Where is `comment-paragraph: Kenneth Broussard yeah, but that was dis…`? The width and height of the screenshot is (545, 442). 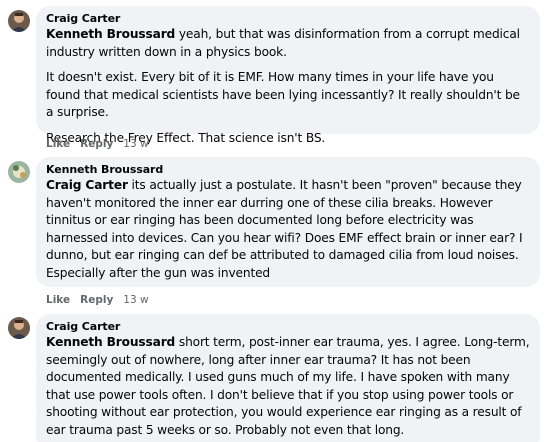 comment-paragraph: Kenneth Broussard yeah, but that was dis… is located at coordinates (288, 43).